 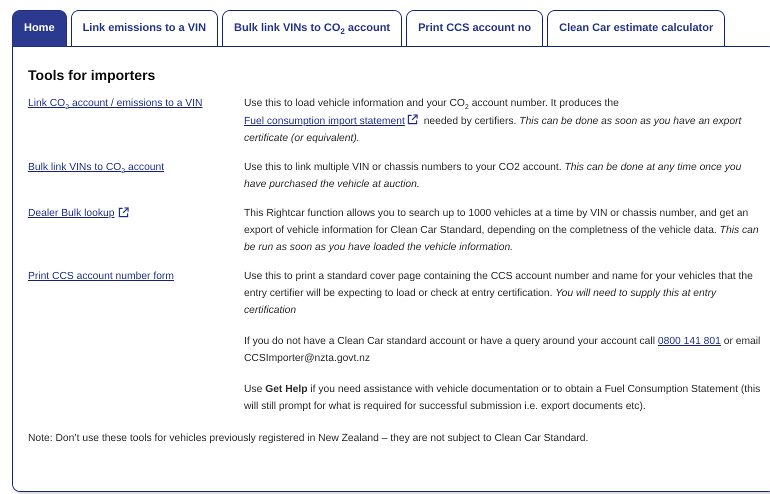 What do you see at coordinates (689, 341) in the screenshot?
I see `inline-link: 0800 141 801` at bounding box center [689, 341].